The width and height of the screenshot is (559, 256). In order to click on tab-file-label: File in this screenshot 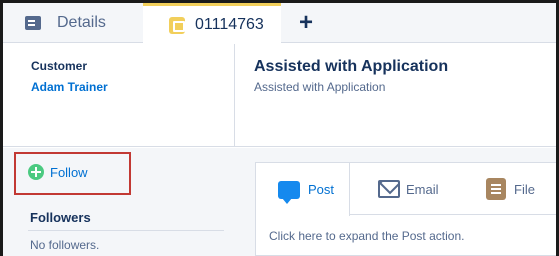, I will do `click(524, 189)`.